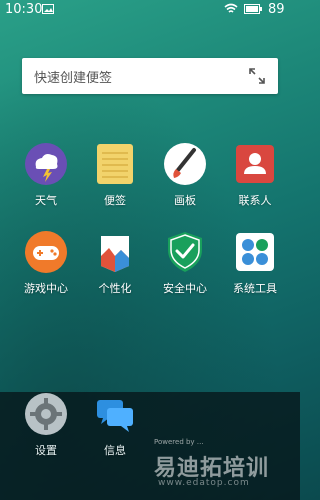 The width and height of the screenshot is (320, 500). Describe the element at coordinates (46, 252) in the screenshot. I see `game-center-icon` at that location.